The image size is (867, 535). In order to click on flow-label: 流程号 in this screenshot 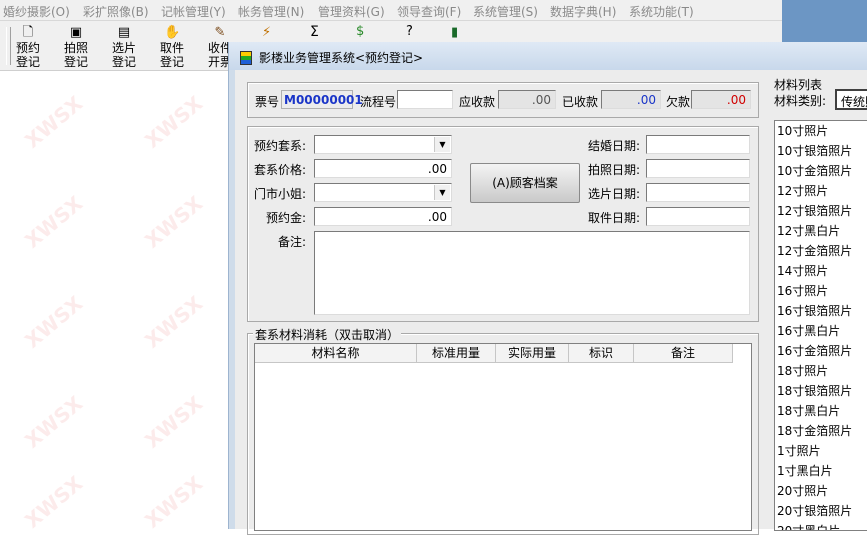, I will do `click(378, 102)`.